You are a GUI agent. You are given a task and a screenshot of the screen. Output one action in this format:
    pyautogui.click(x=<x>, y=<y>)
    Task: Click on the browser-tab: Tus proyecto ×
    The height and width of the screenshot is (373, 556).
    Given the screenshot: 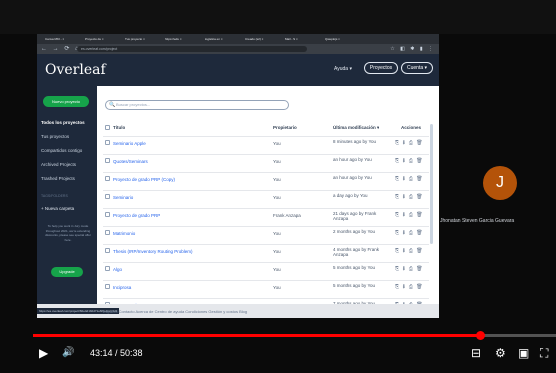 What is the action you would take?
    pyautogui.click(x=144, y=39)
    